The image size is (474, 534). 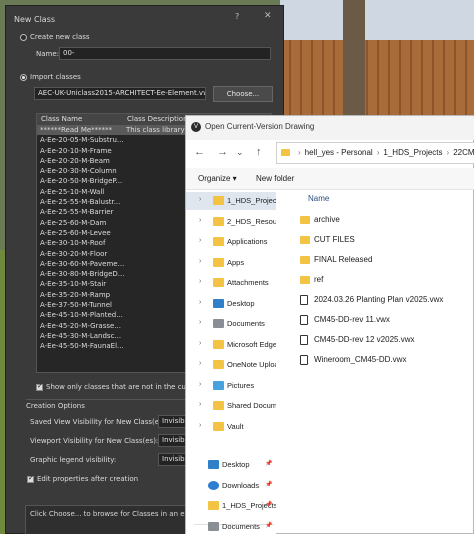 I want to click on back-arrow-icon: ←, so click(x=199, y=152).